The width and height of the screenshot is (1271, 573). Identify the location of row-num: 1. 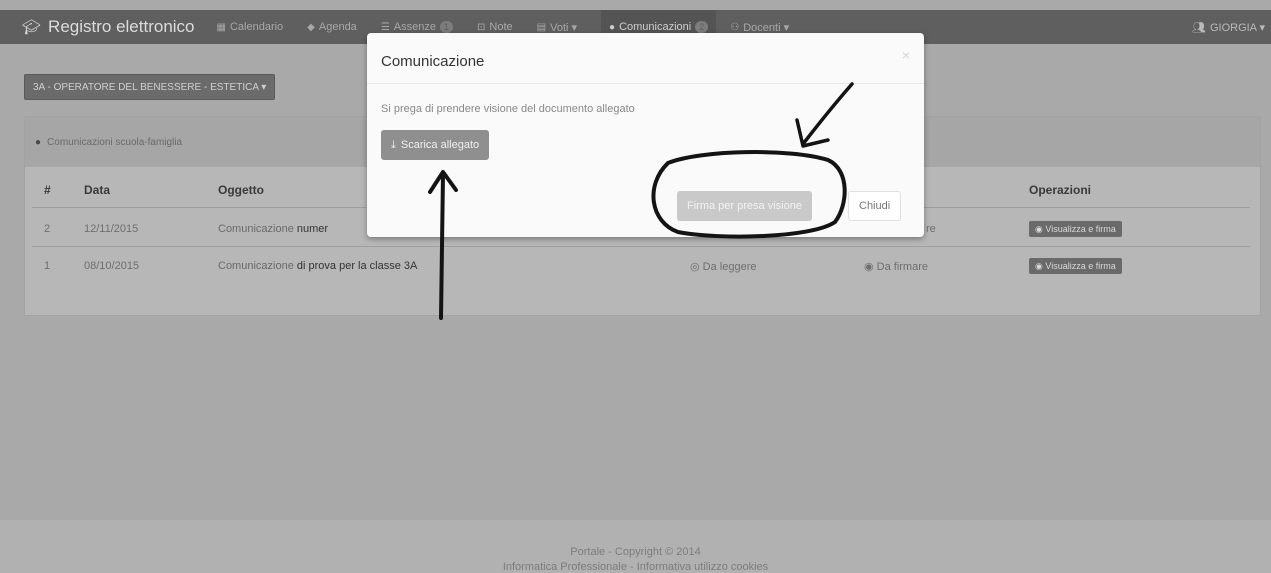
(47, 266).